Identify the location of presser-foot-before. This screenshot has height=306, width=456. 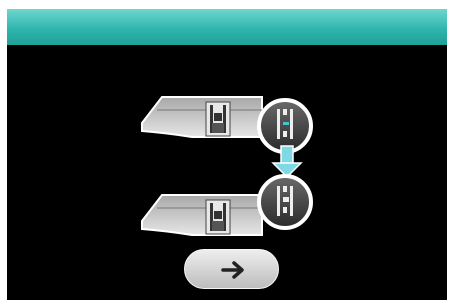
(227, 125).